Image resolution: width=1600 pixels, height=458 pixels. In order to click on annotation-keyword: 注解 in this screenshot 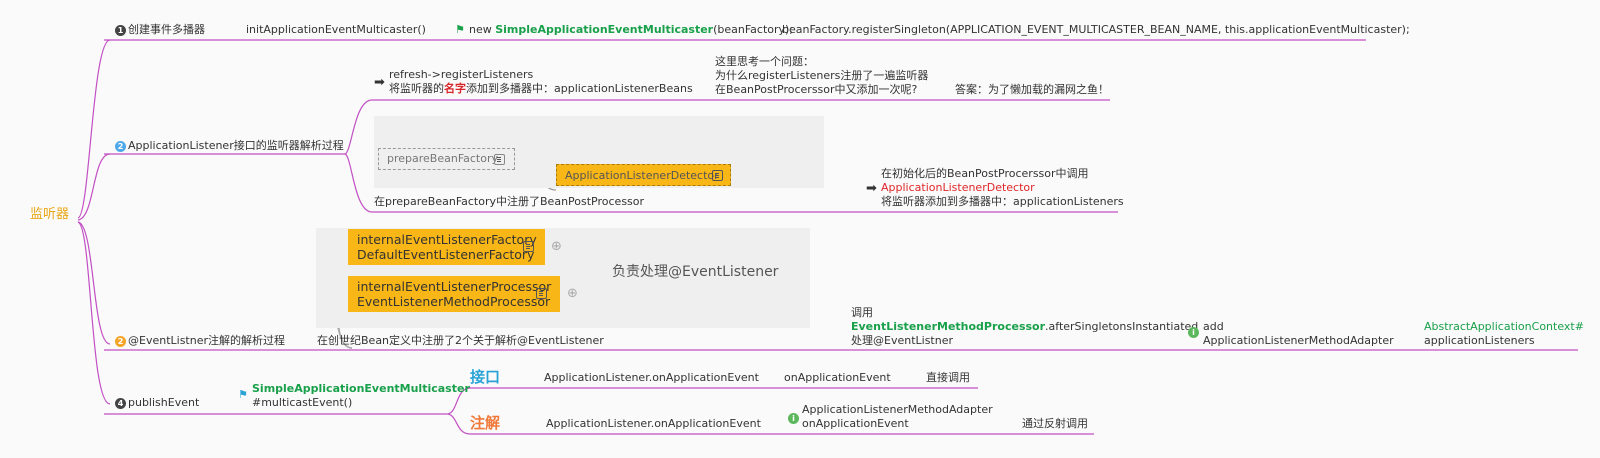, I will do `click(485, 423)`.